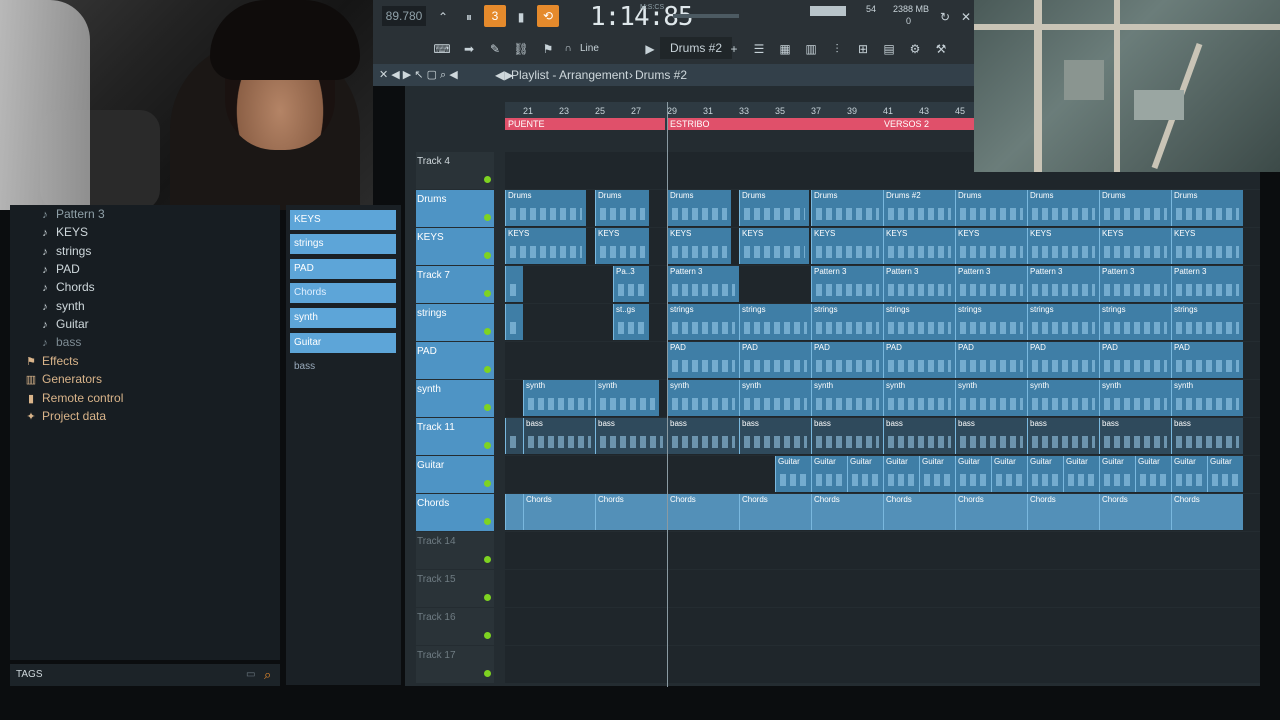 The image size is (1280, 720). Describe the element at coordinates (64, 251) in the screenshot. I see `browser-item: ♪ strings` at that location.